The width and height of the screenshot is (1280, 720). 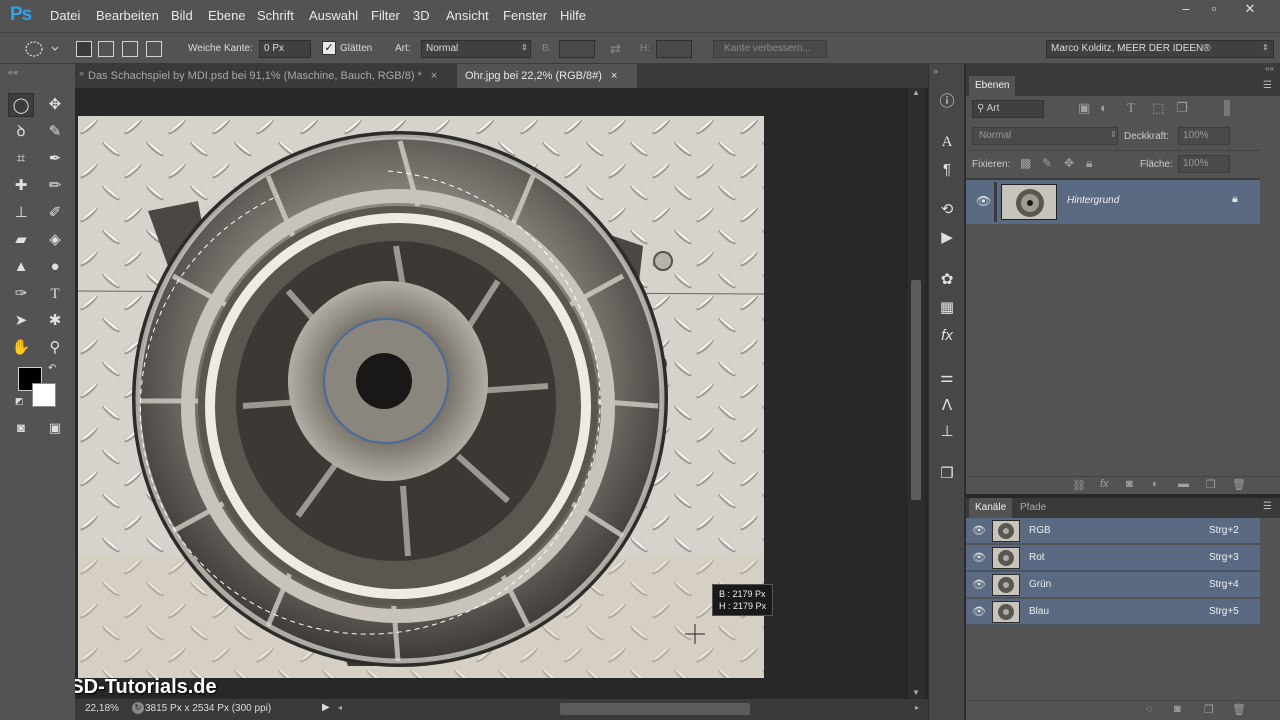 What do you see at coordinates (1113, 612) in the screenshot?
I see `channel-row-blue: 👁︎ Blau Strg+5` at bounding box center [1113, 612].